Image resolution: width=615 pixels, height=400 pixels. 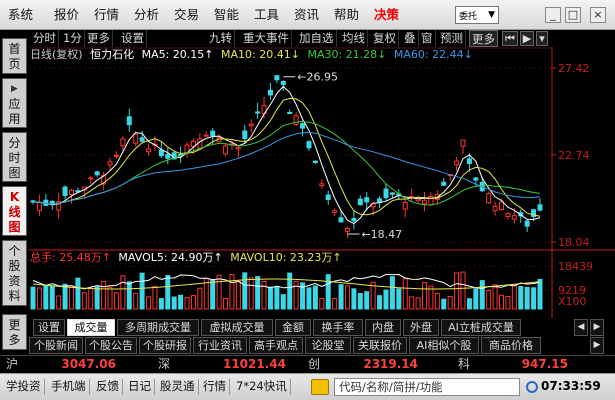 I want to click on index-cy-value: 2319.14, so click(x=378, y=364).